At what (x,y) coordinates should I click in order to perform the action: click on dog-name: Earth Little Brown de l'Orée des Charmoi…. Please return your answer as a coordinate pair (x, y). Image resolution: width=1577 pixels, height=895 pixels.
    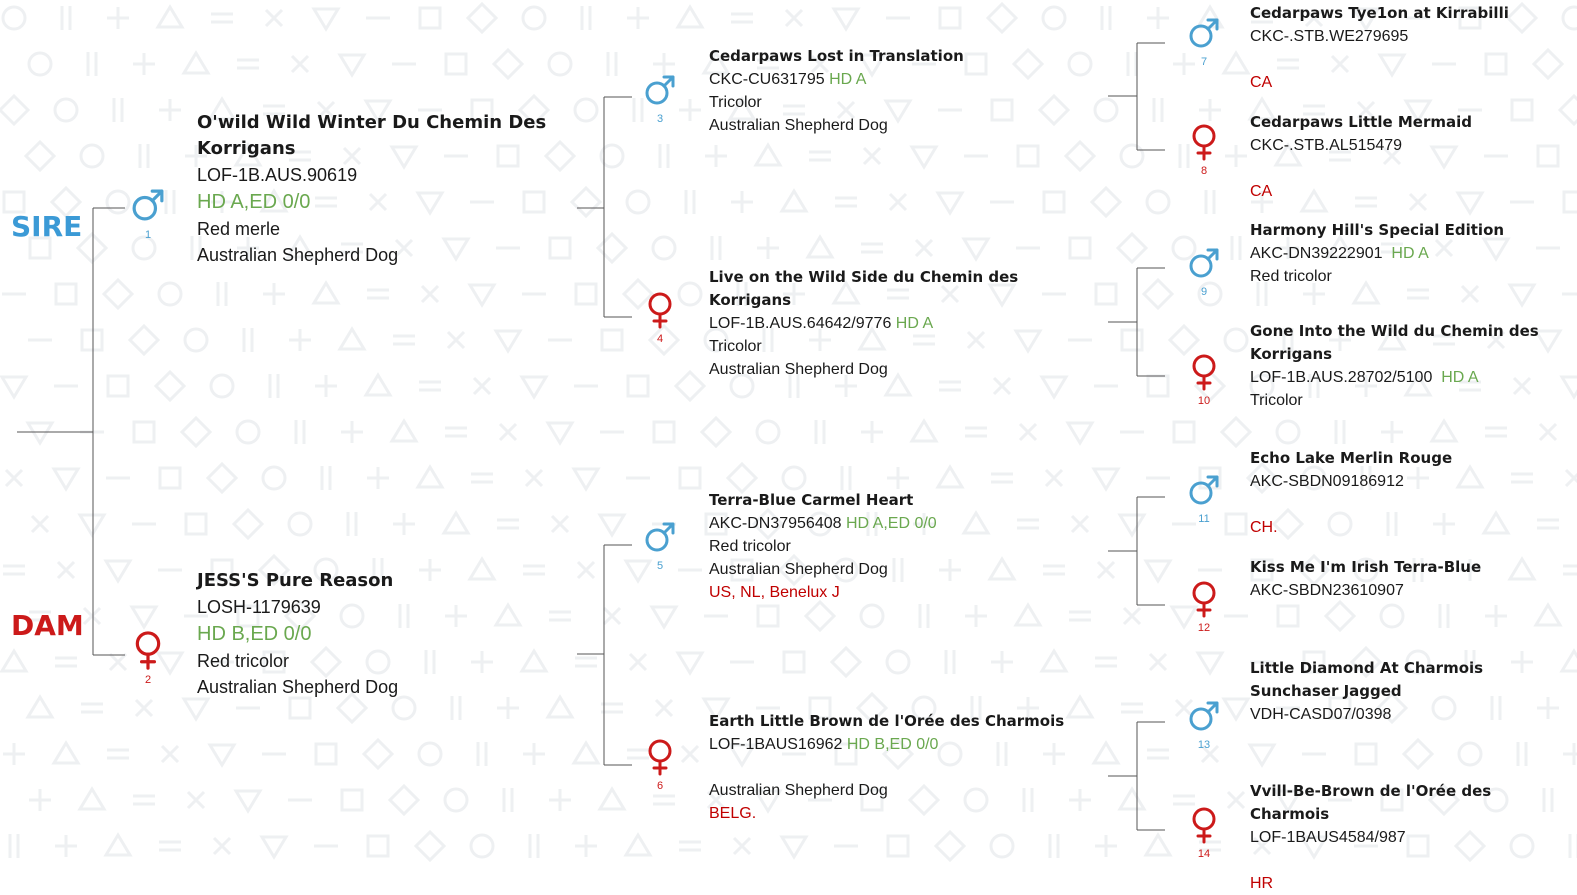
    Looking at the image, I should click on (887, 721).